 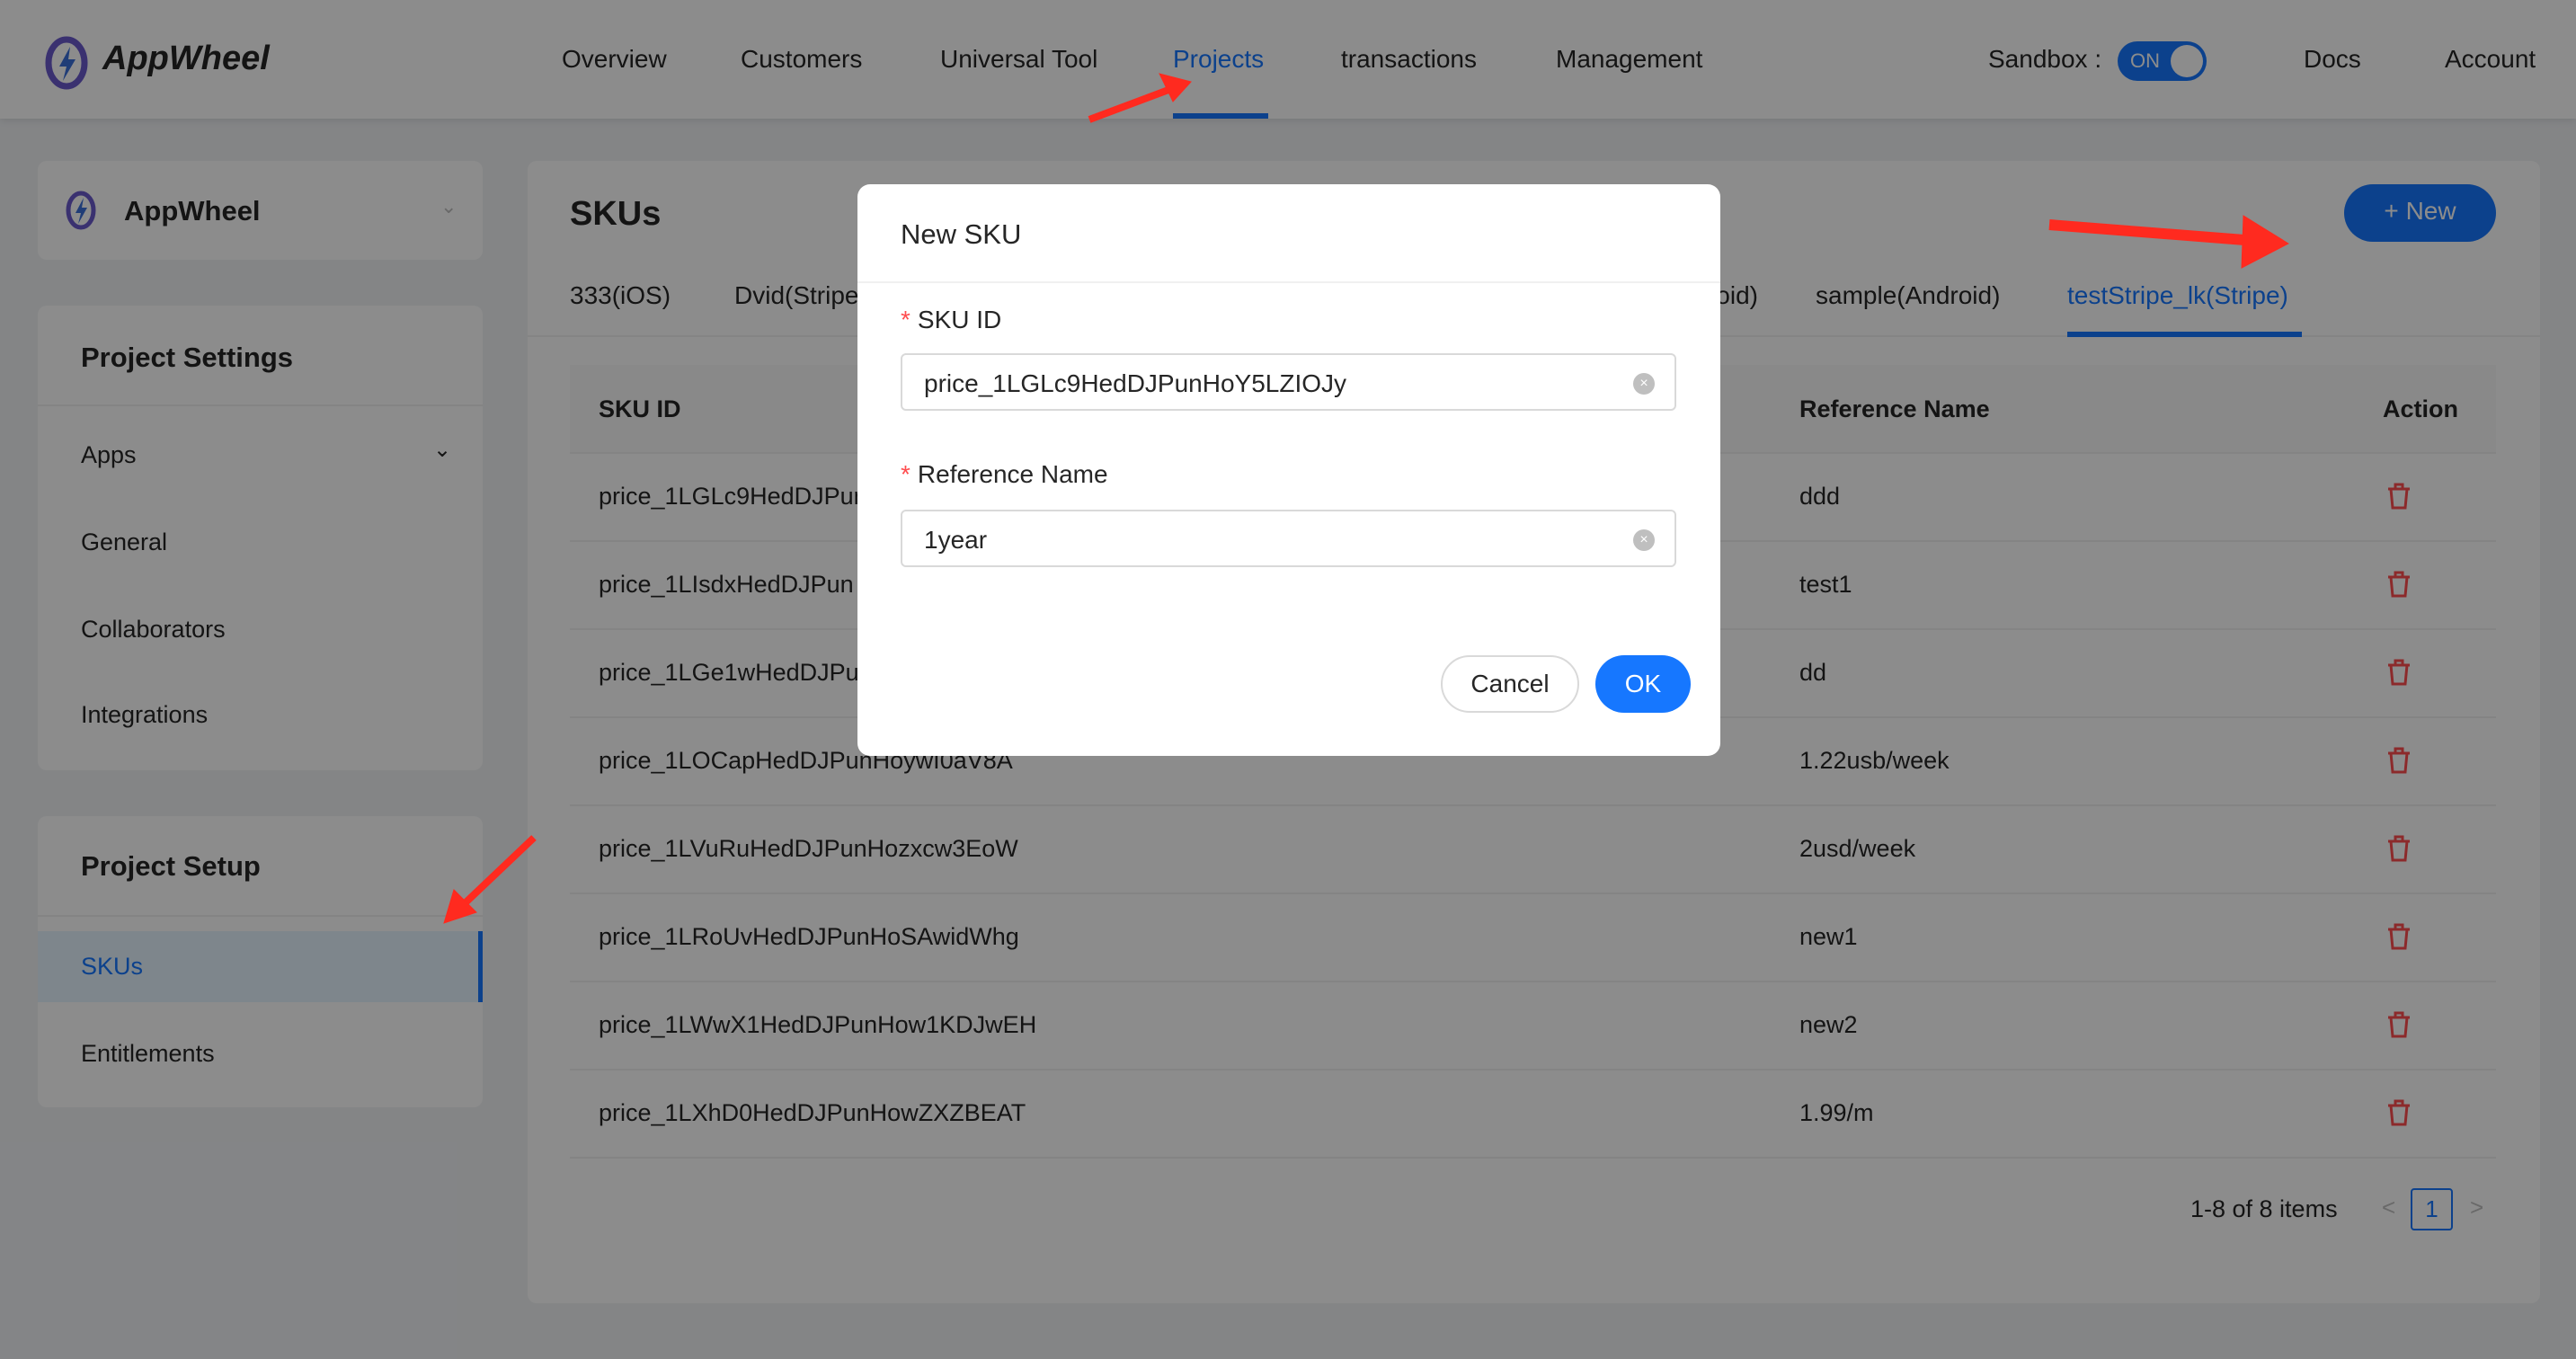 I want to click on sku-id-value: price_1LGLc9HedDJPunHoY5LZIOJy, so click(x=1135, y=383).